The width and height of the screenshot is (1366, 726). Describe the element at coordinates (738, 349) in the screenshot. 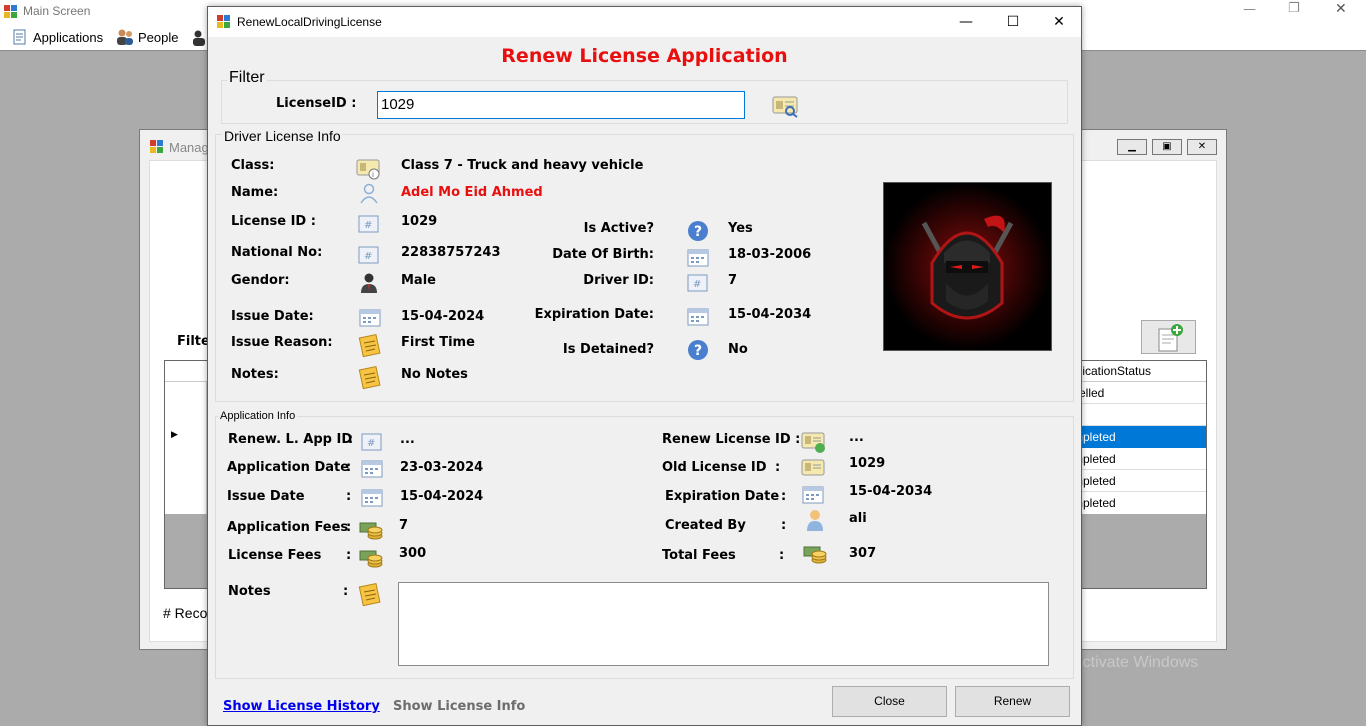

I see `is-detained-value: No` at that location.